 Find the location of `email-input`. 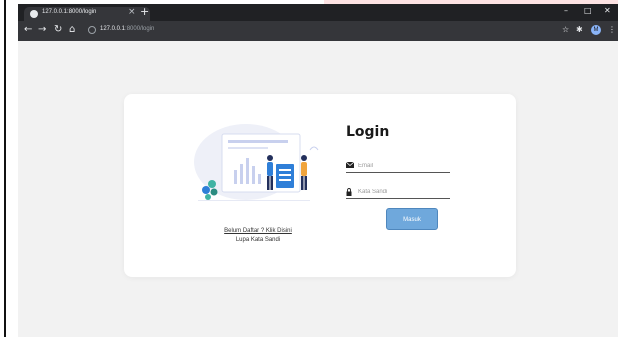

email-input is located at coordinates (403, 165).